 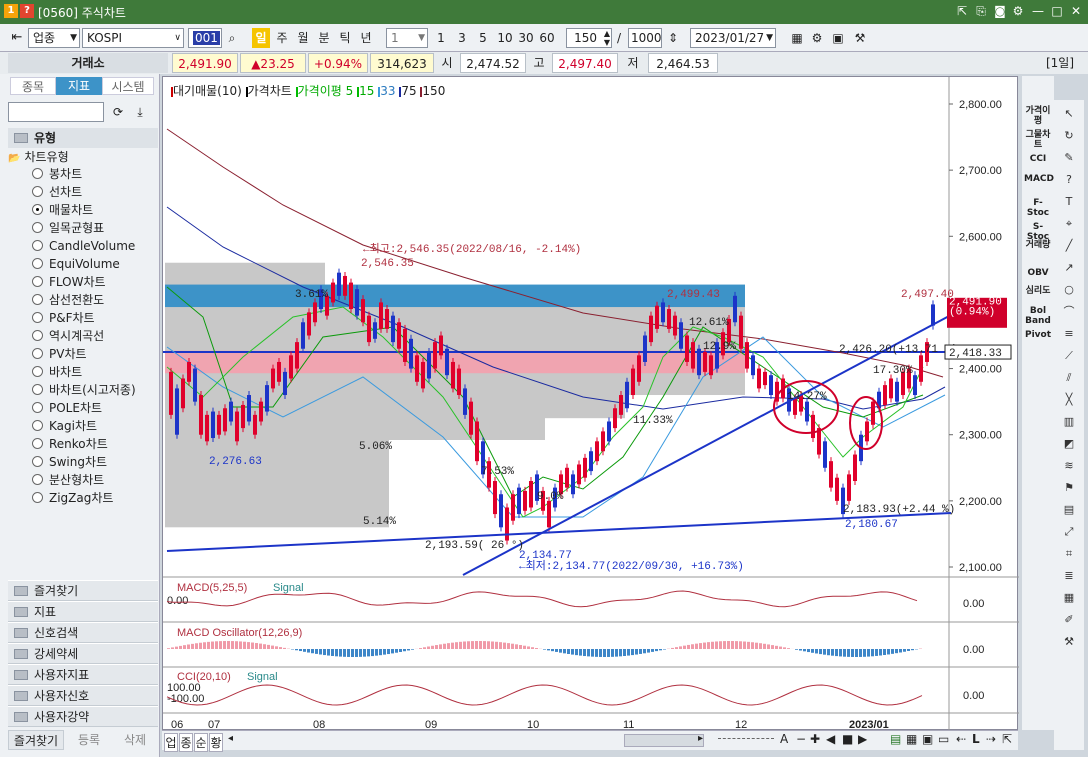 What do you see at coordinates (1069, 488) in the screenshot?
I see `flag-icon: ⚑` at bounding box center [1069, 488].